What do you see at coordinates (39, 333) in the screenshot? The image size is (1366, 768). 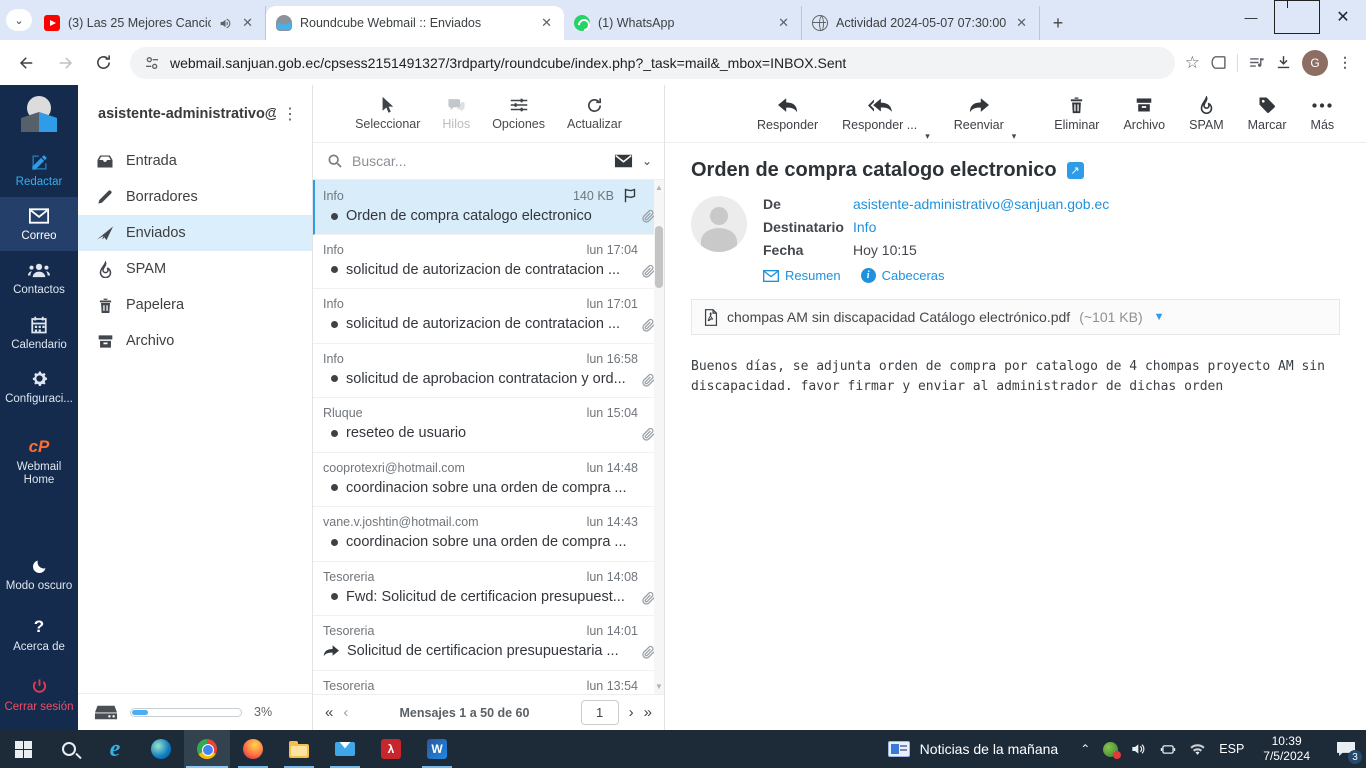 I see `sidebar-item-calendar: Calendario` at bounding box center [39, 333].